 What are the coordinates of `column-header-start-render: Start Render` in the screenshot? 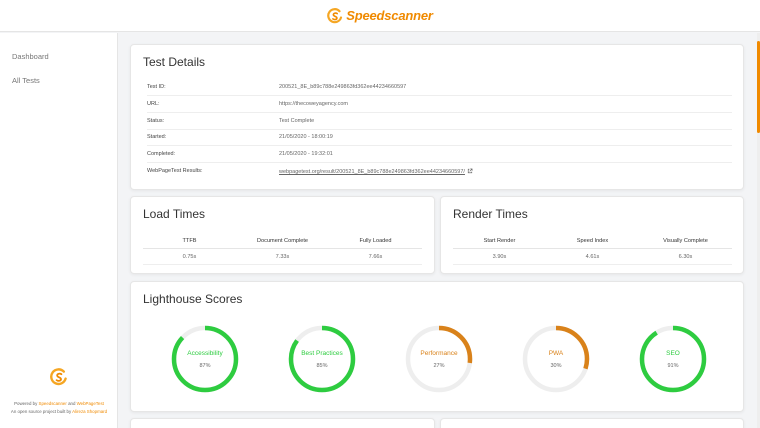 It's located at (499, 240).